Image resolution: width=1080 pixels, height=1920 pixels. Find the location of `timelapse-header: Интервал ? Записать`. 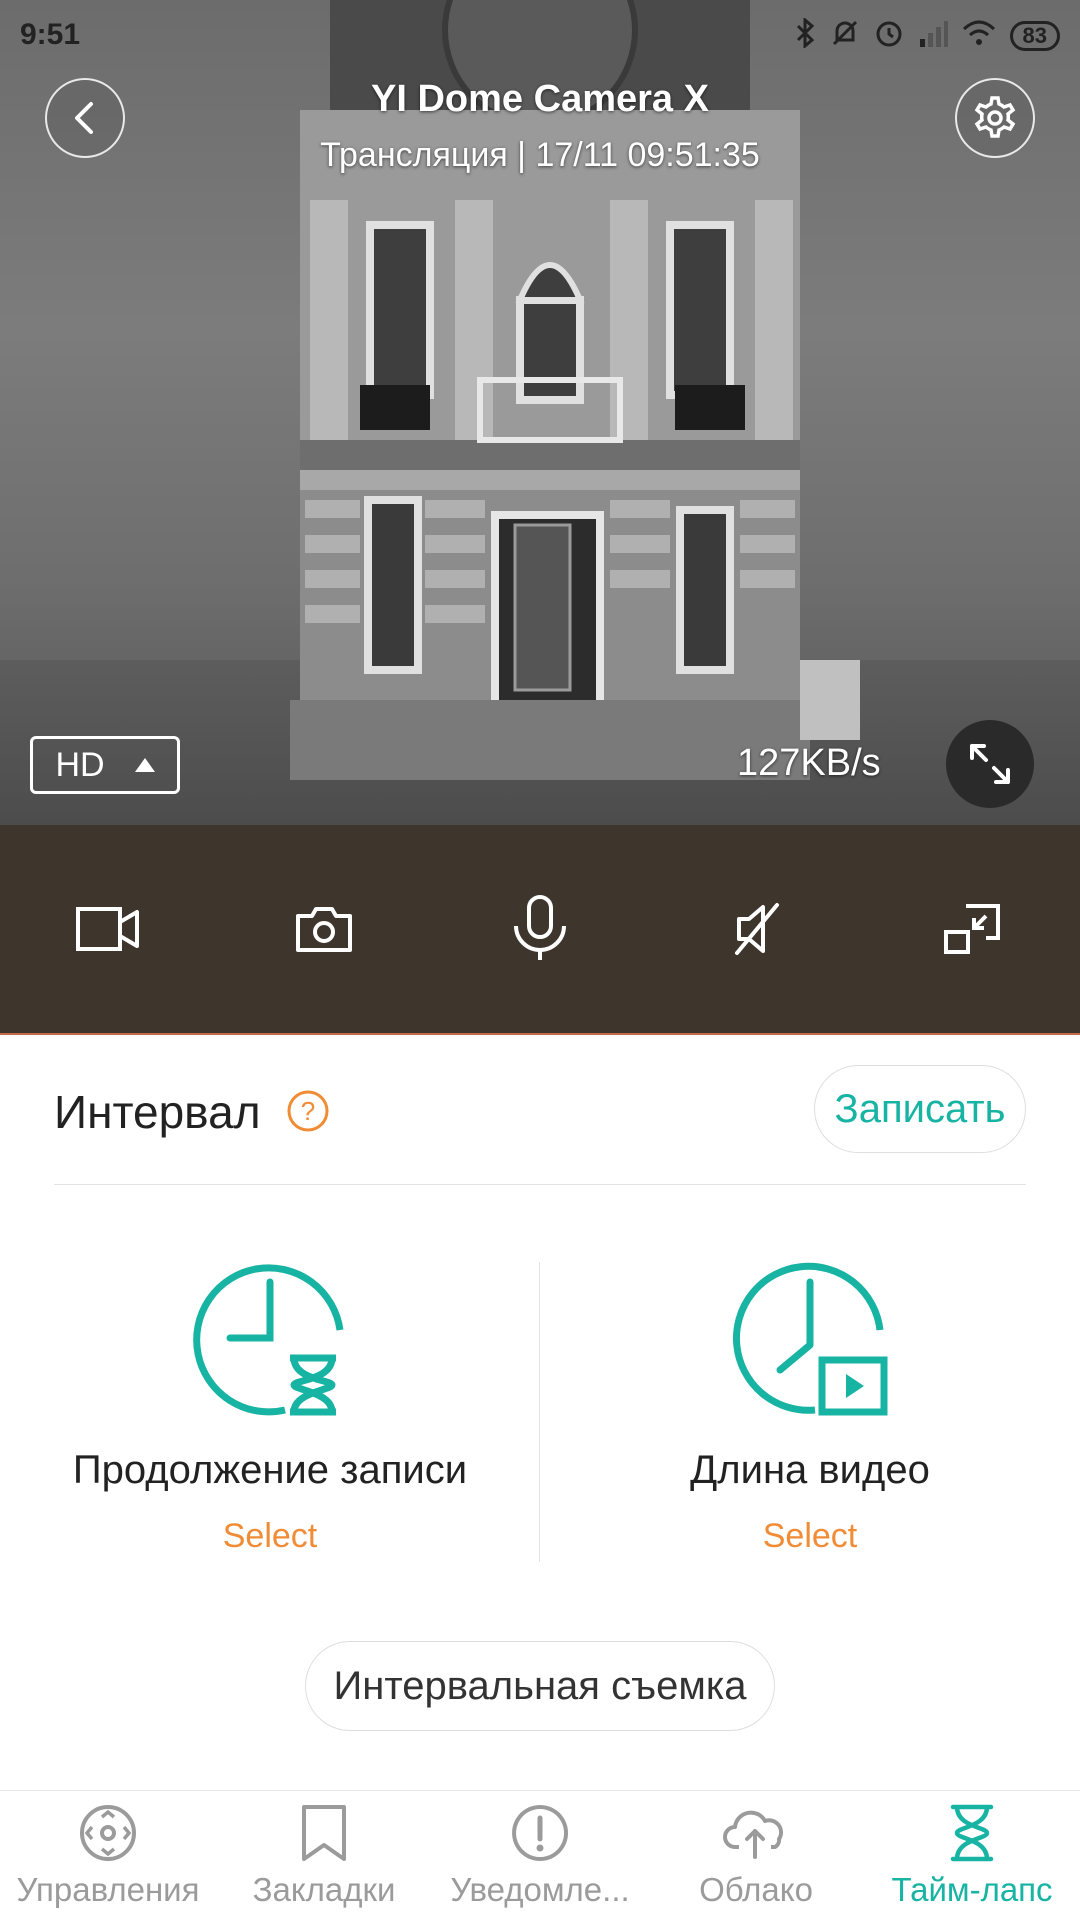

timelapse-header: Интервал ? Записать is located at coordinates (540, 1125).